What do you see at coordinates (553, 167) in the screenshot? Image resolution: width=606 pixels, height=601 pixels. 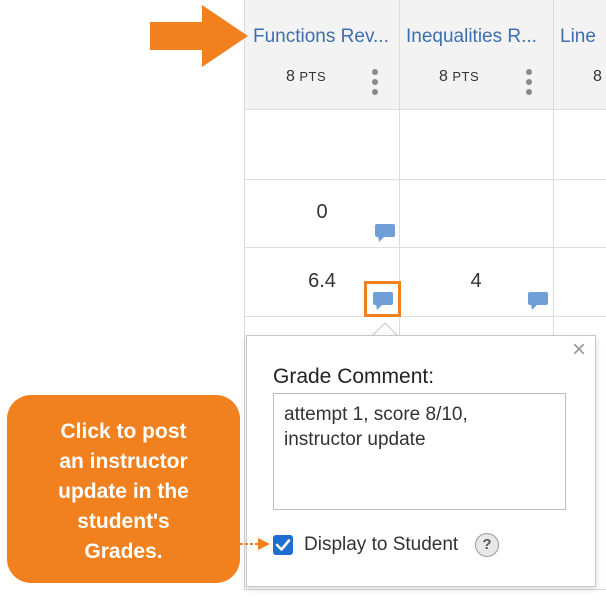 I see `column-divider` at bounding box center [553, 167].